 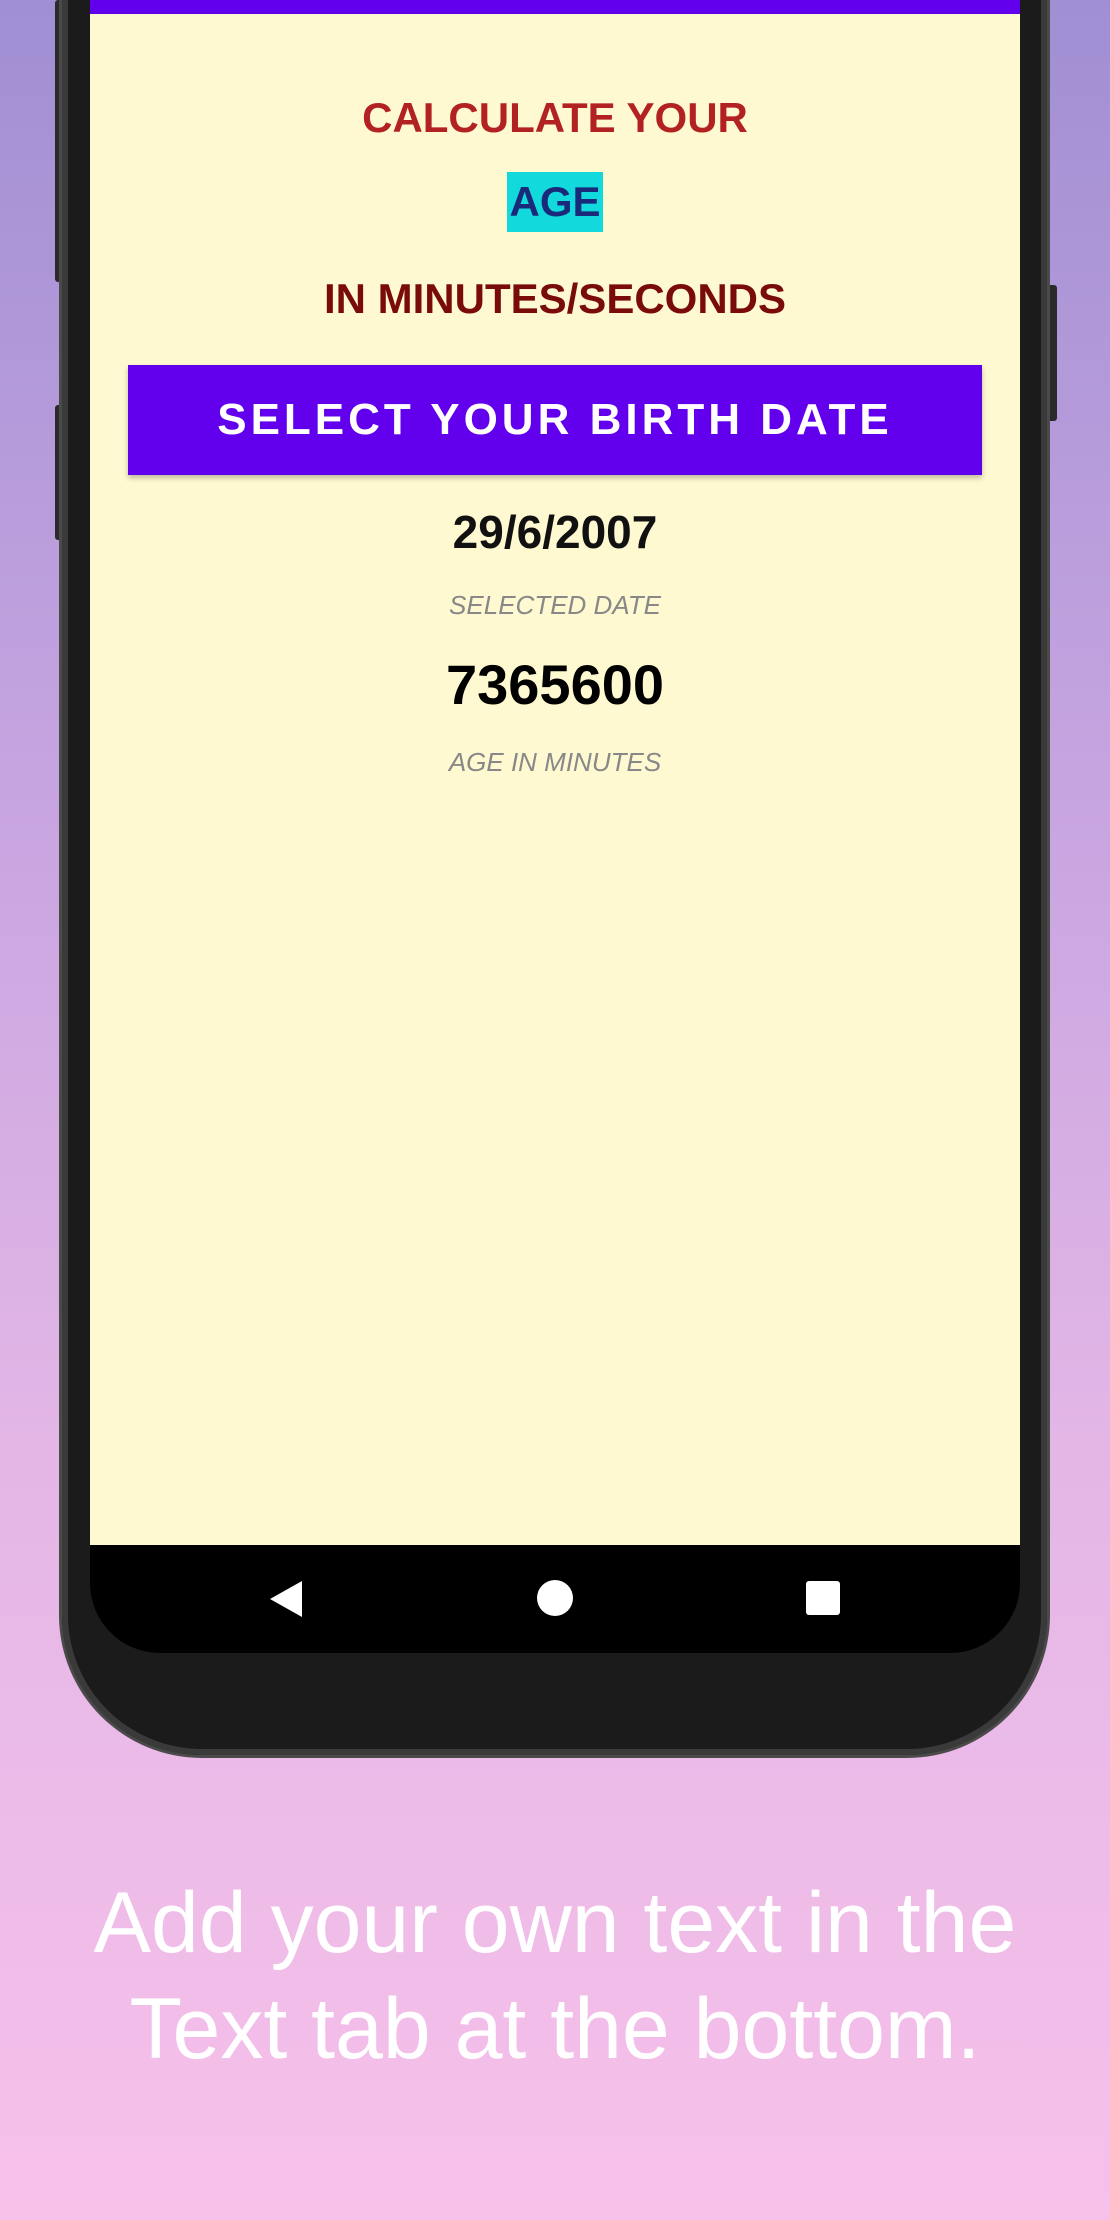 I want to click on title-line-2: AGE, so click(x=555, y=202).